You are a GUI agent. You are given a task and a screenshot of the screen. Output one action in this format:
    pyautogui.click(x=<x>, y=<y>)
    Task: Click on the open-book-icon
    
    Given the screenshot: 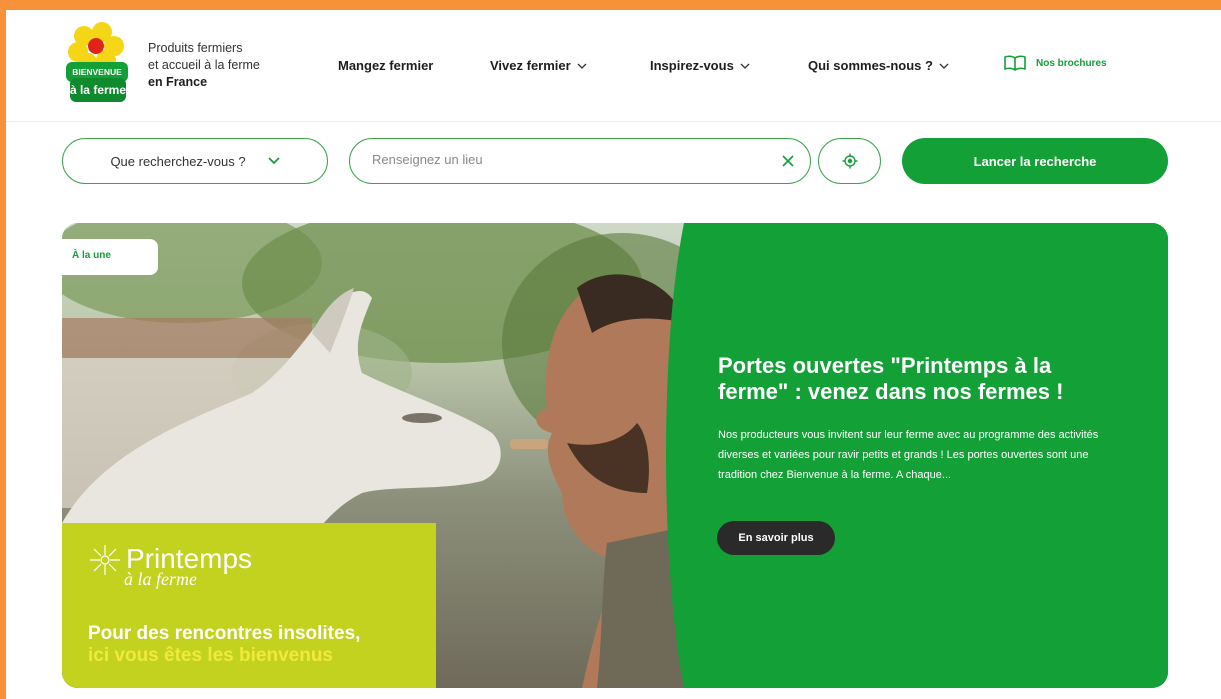 What is the action you would take?
    pyautogui.click(x=1015, y=63)
    